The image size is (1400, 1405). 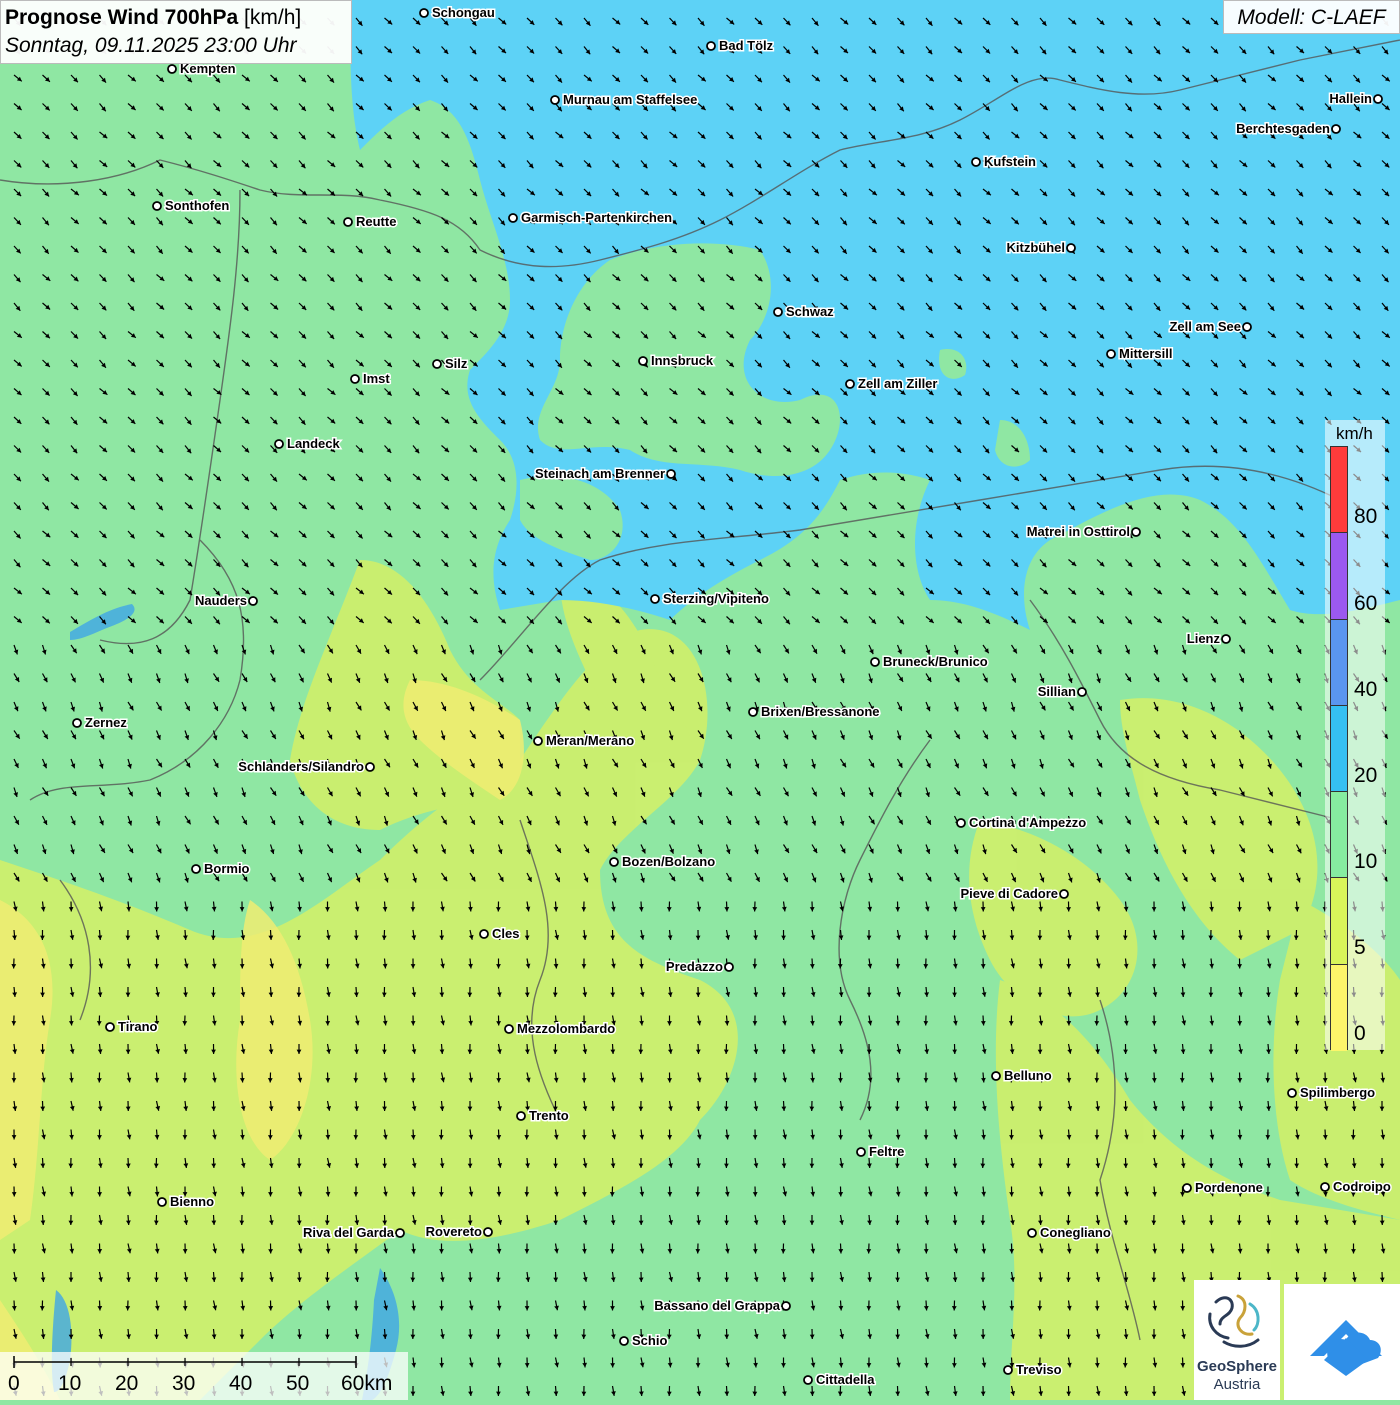 I want to click on scale-label: 30, so click(x=183, y=1384).